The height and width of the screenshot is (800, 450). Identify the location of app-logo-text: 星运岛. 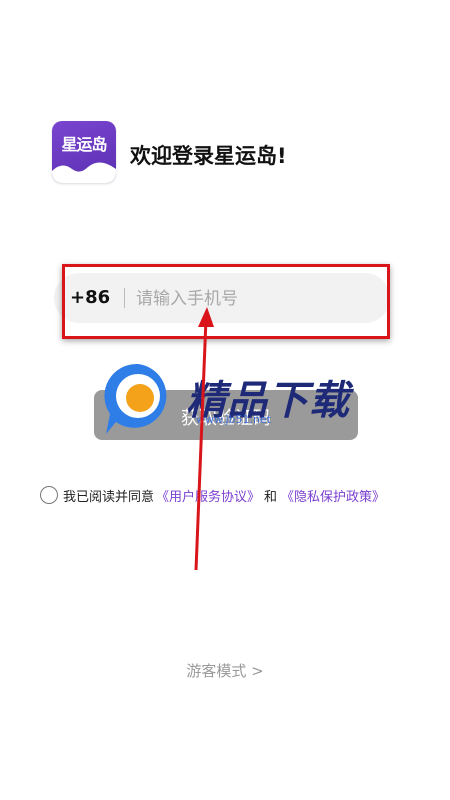
(84, 144).